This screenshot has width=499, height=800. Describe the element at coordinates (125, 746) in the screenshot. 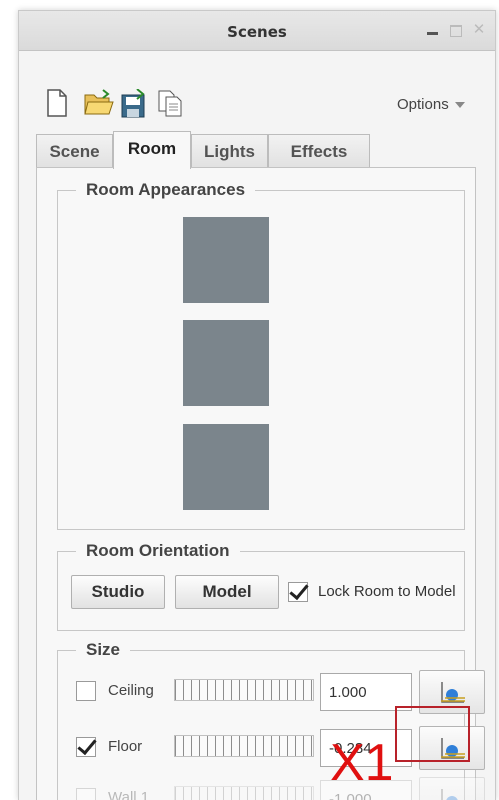

I see `floor-label: Floor` at that location.